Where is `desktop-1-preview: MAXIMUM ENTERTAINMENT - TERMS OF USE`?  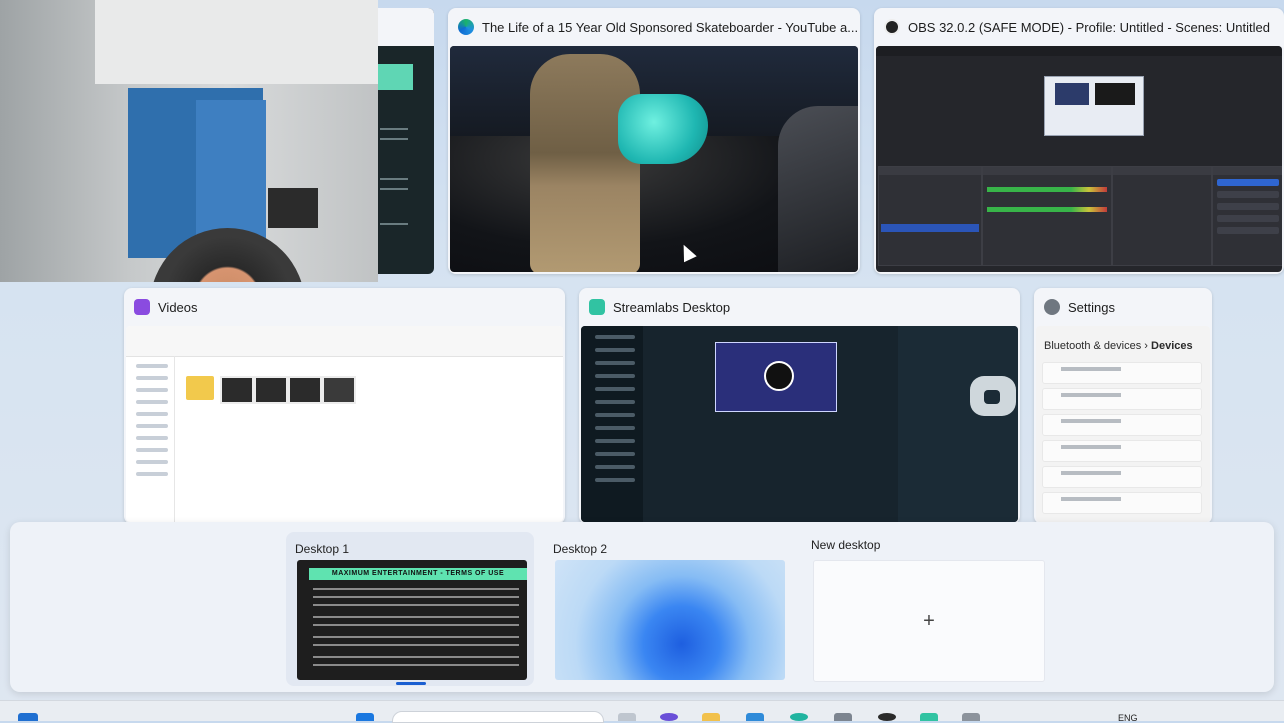 desktop-1-preview: MAXIMUM ENTERTAINMENT - TERMS OF USE is located at coordinates (412, 620).